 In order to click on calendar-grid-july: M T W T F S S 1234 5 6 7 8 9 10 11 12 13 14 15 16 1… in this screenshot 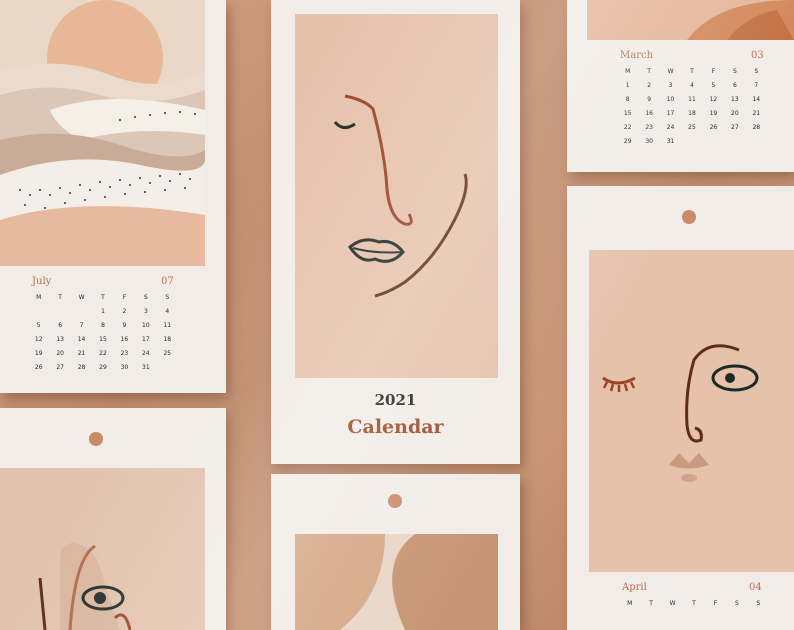, I will do `click(103, 332)`.